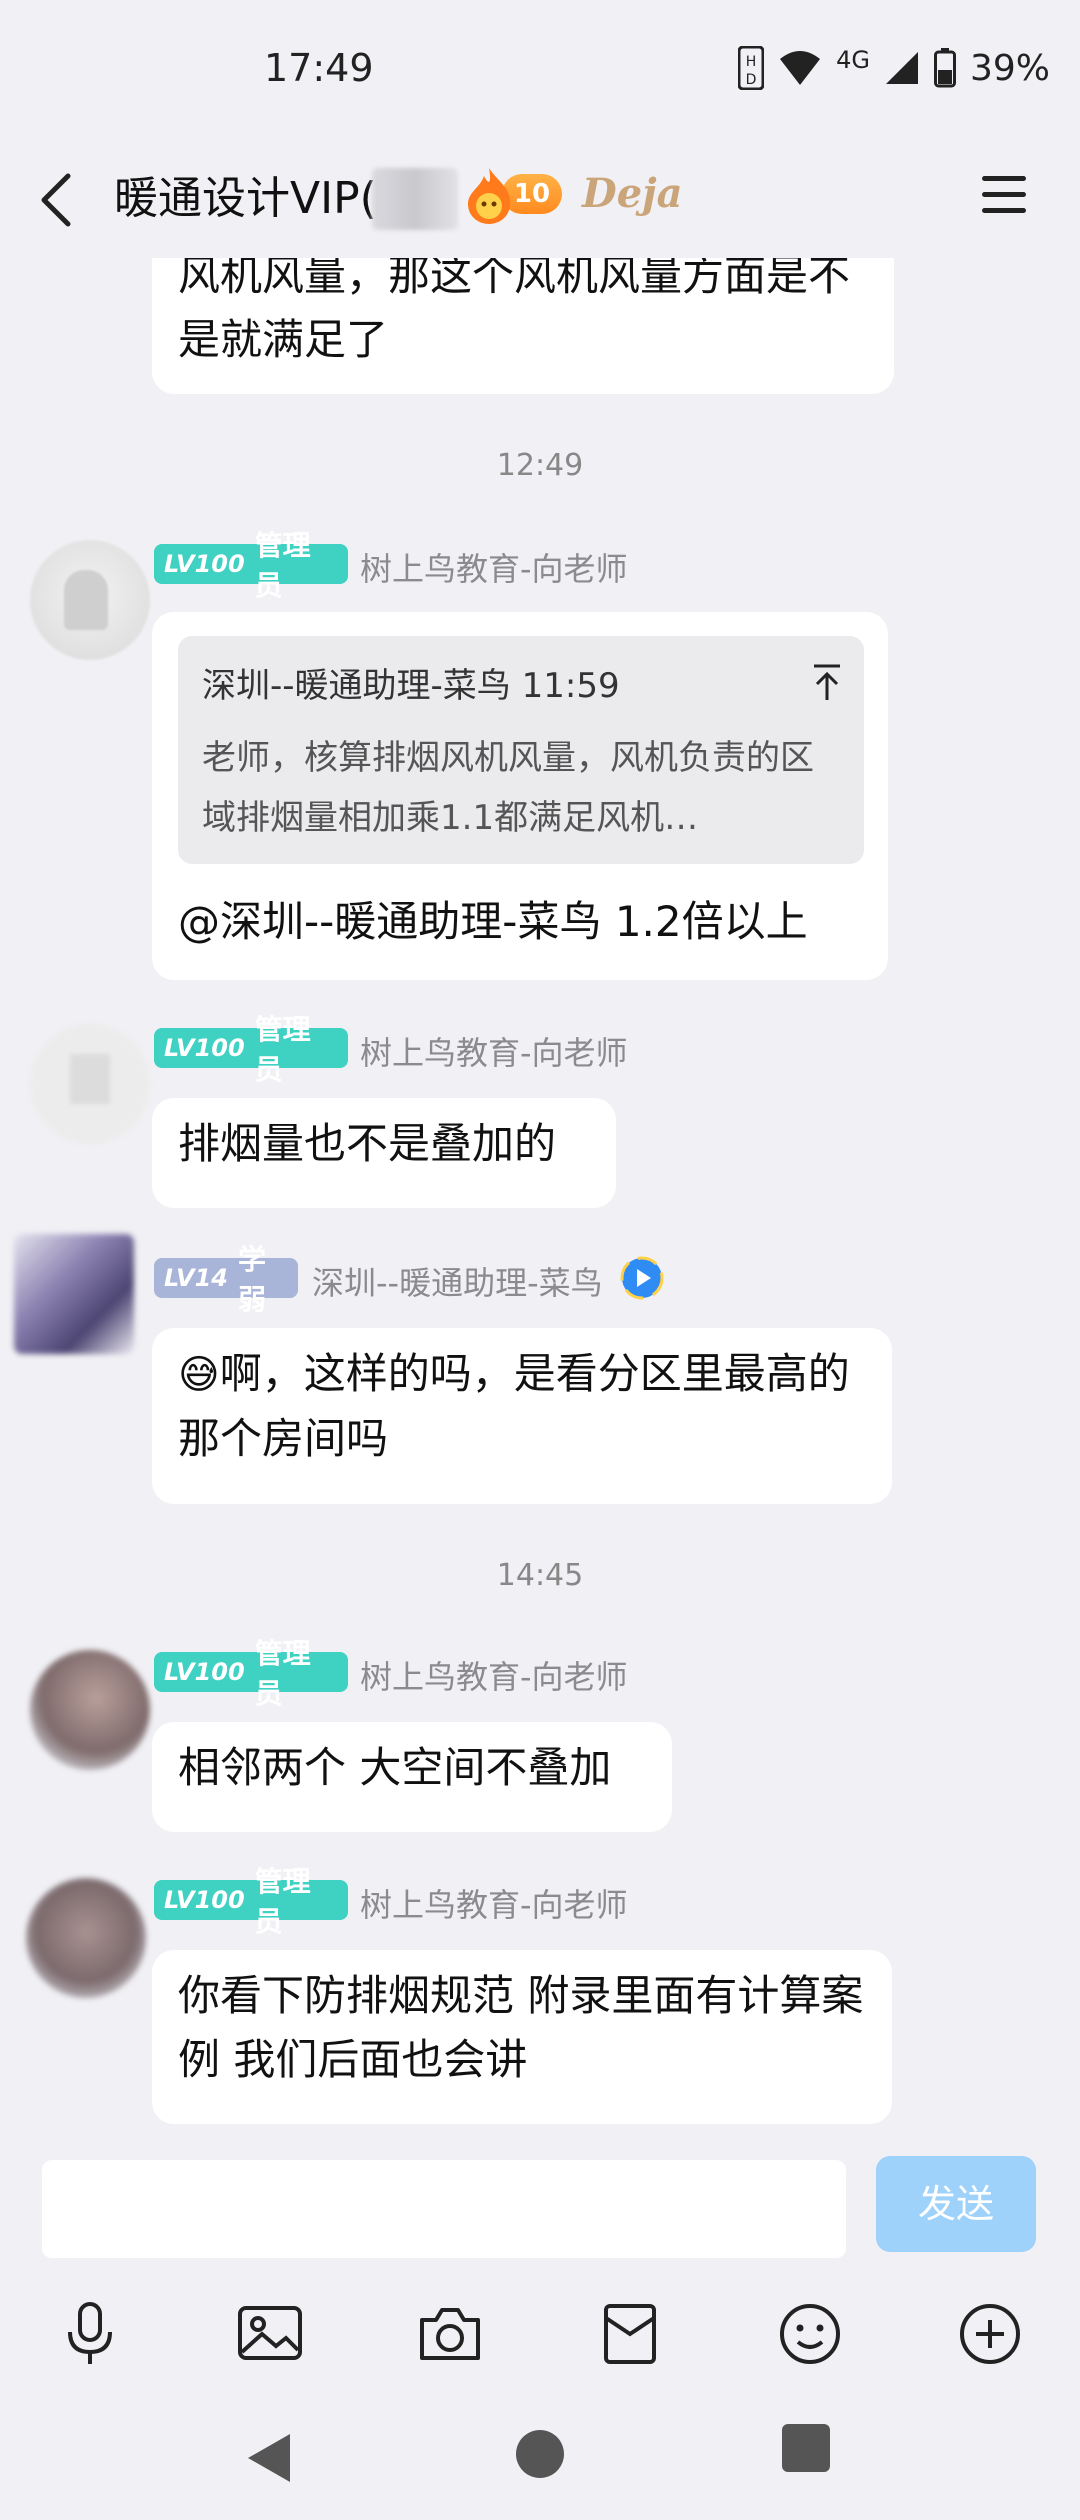  I want to click on wifi-icon, so click(800, 68).